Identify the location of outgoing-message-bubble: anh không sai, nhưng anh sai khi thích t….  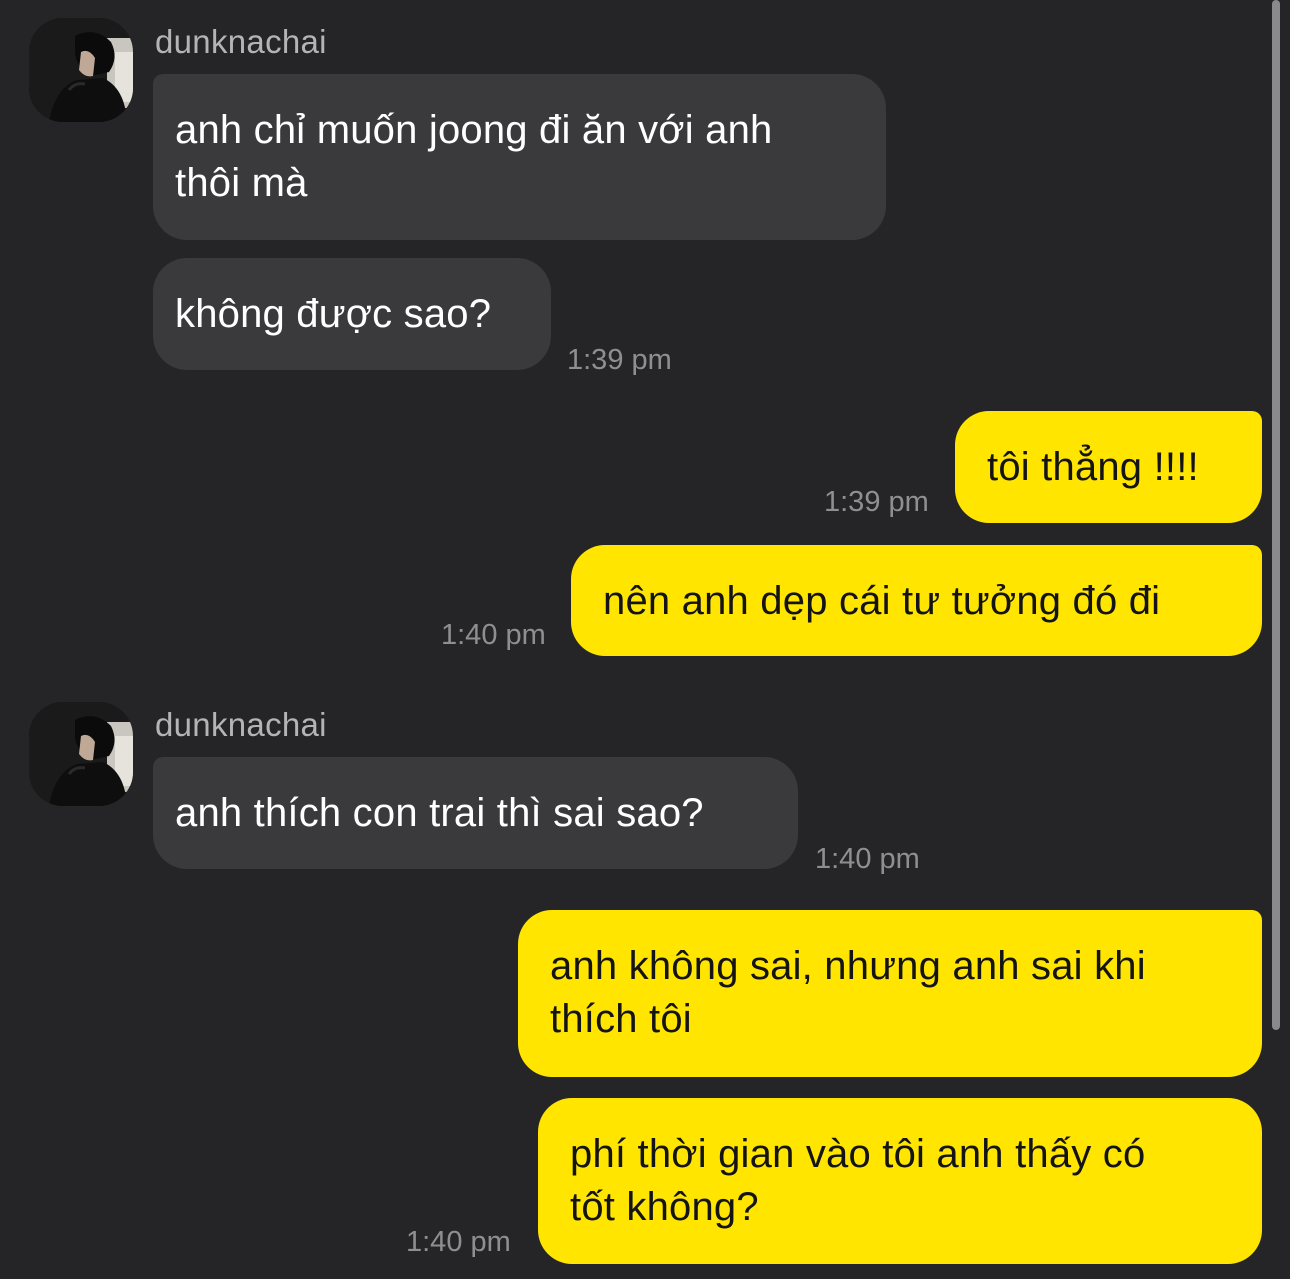
(890, 993).